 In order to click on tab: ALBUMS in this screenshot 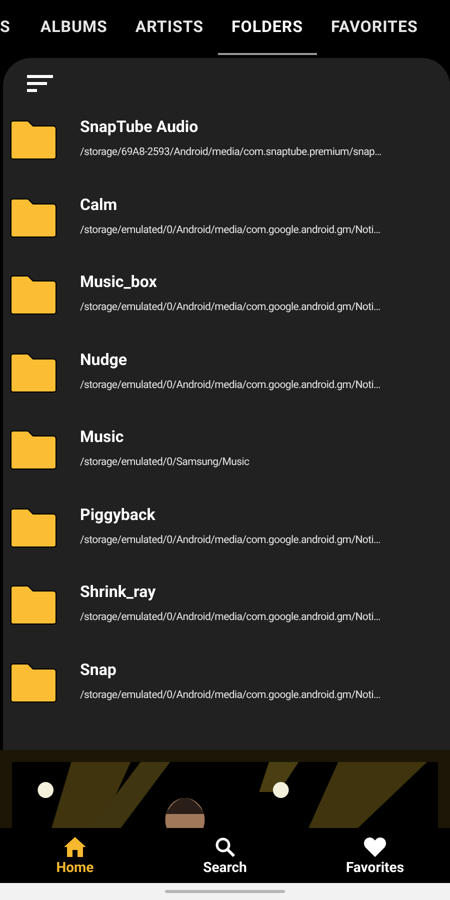, I will do `click(74, 27)`.